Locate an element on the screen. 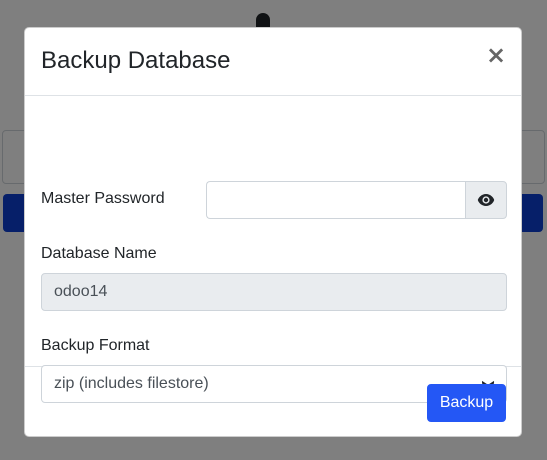 This screenshot has width=547, height=460. modal-header: Backup Database × is located at coordinates (273, 62).